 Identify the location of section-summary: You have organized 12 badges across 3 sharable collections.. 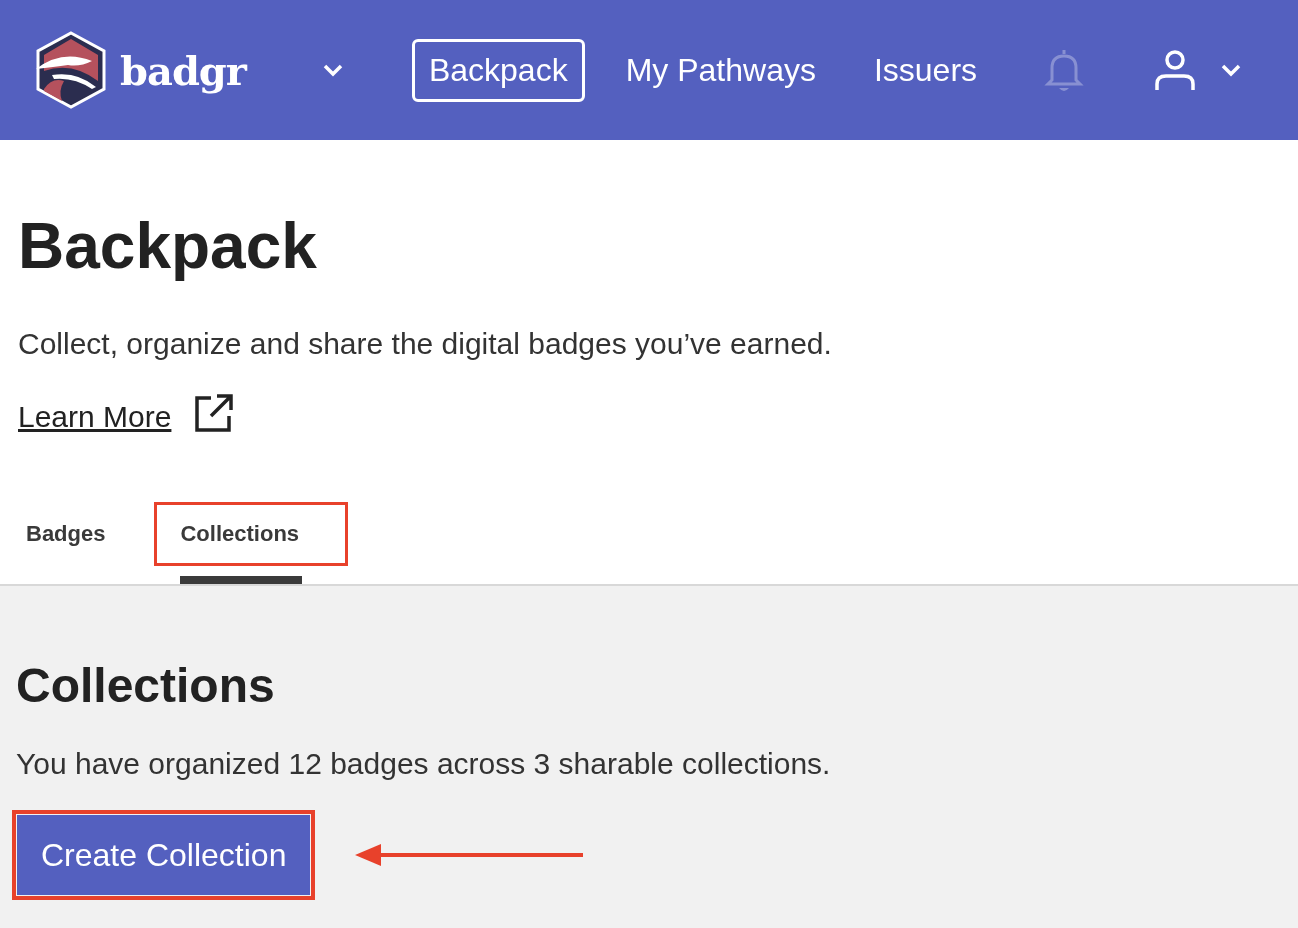
(424, 764).